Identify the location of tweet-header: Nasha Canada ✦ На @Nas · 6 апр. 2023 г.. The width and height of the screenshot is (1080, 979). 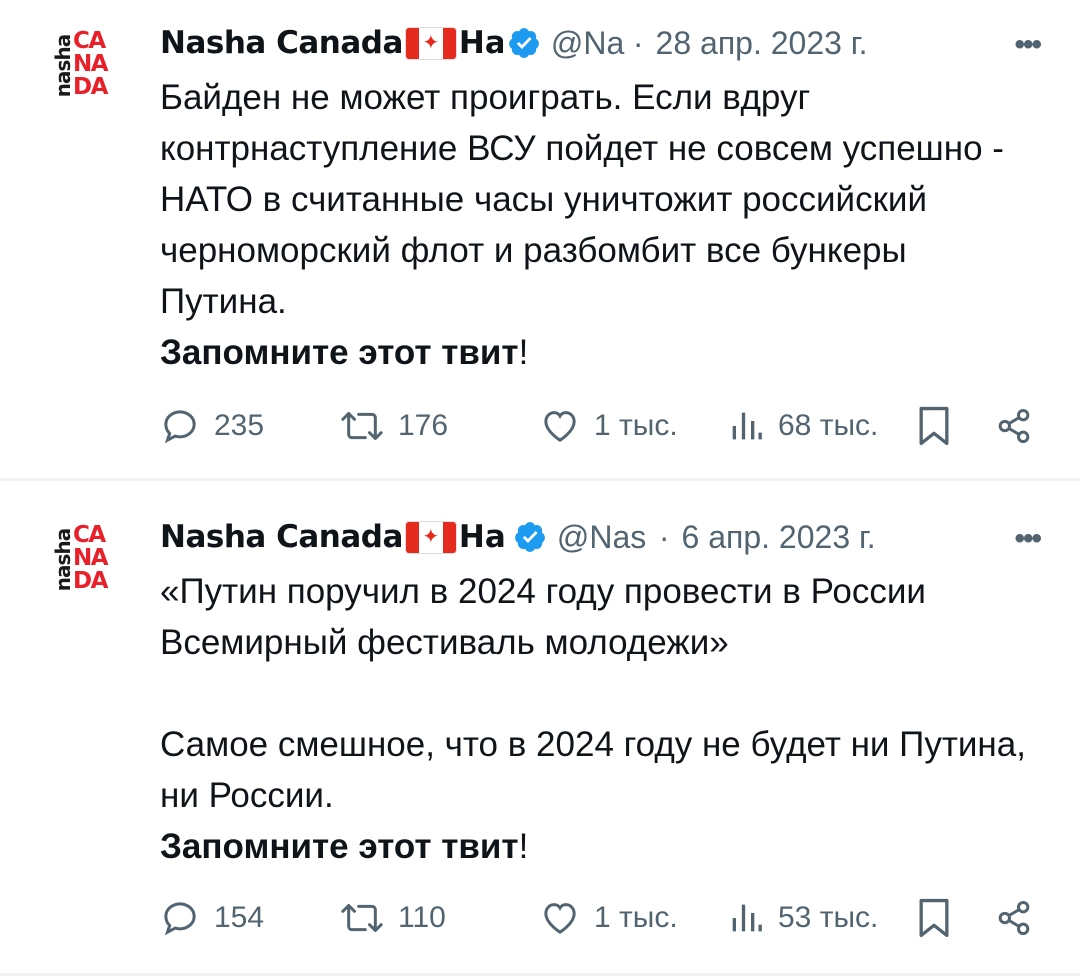
(600, 537).